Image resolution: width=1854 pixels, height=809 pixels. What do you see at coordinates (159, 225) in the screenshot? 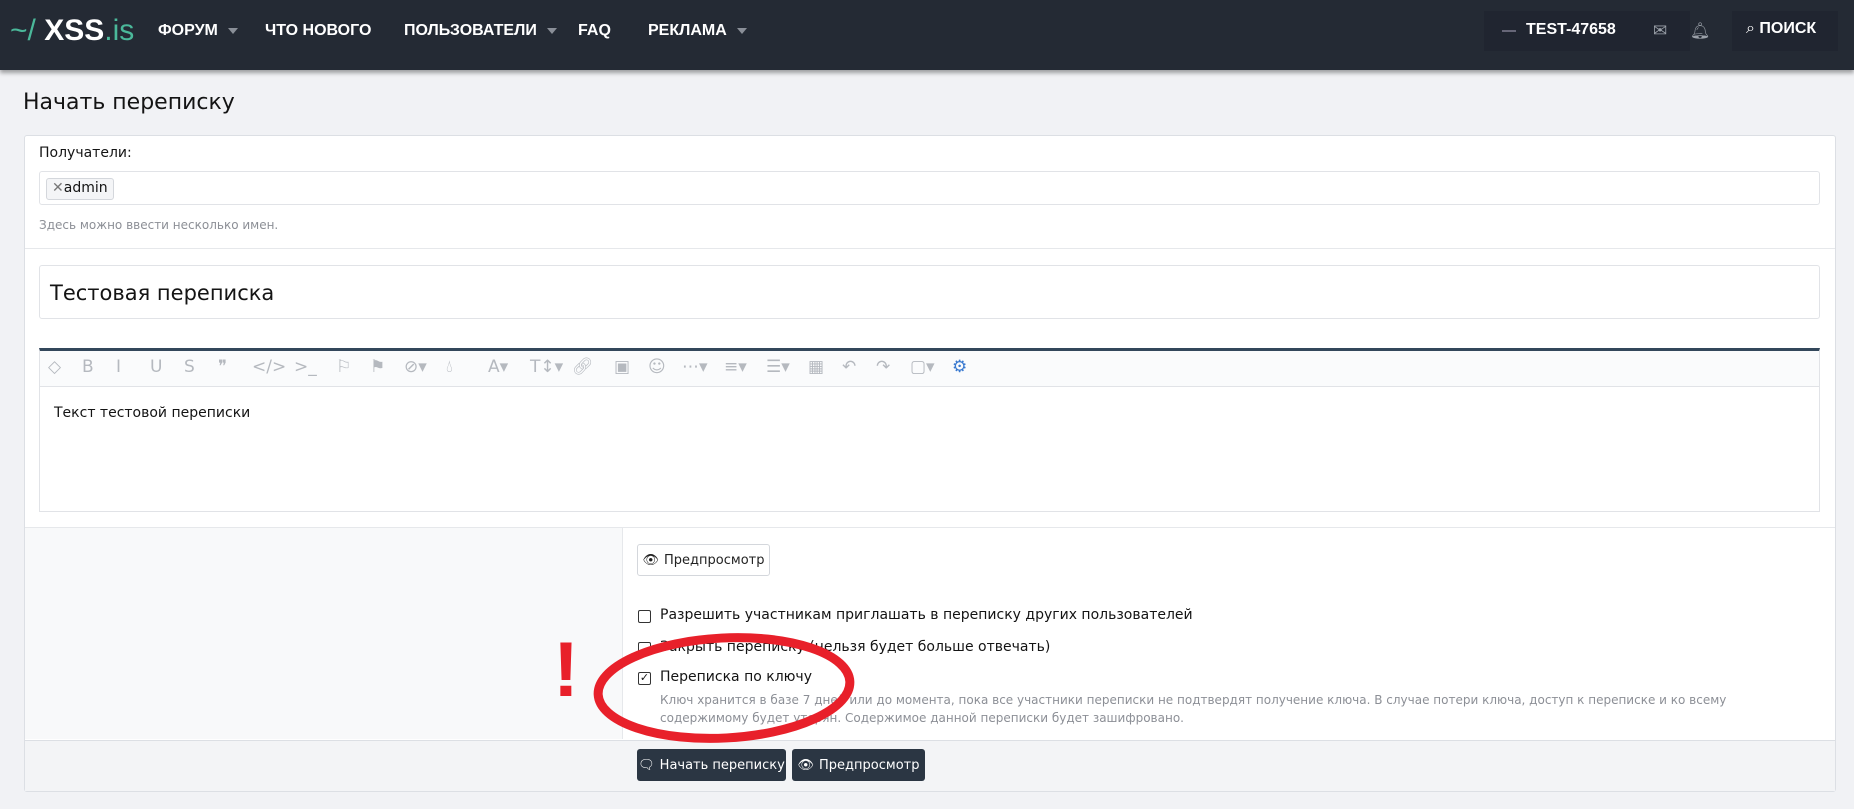
I see `recipients-hint: Здесь можно ввести несколько имен.` at bounding box center [159, 225].